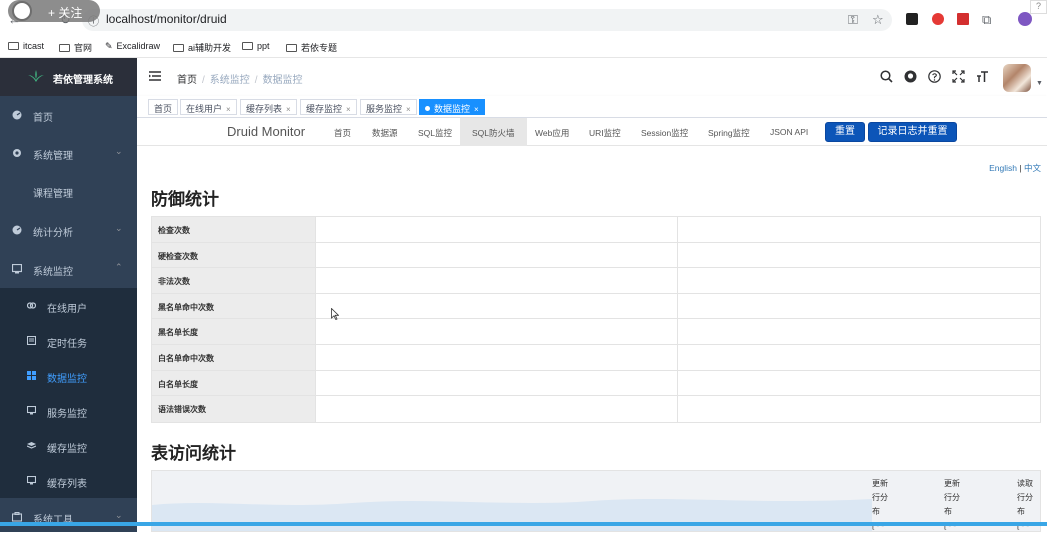 The width and height of the screenshot is (1047, 536). I want to click on sidebar-item-jobs: 定时任务, so click(68, 340).